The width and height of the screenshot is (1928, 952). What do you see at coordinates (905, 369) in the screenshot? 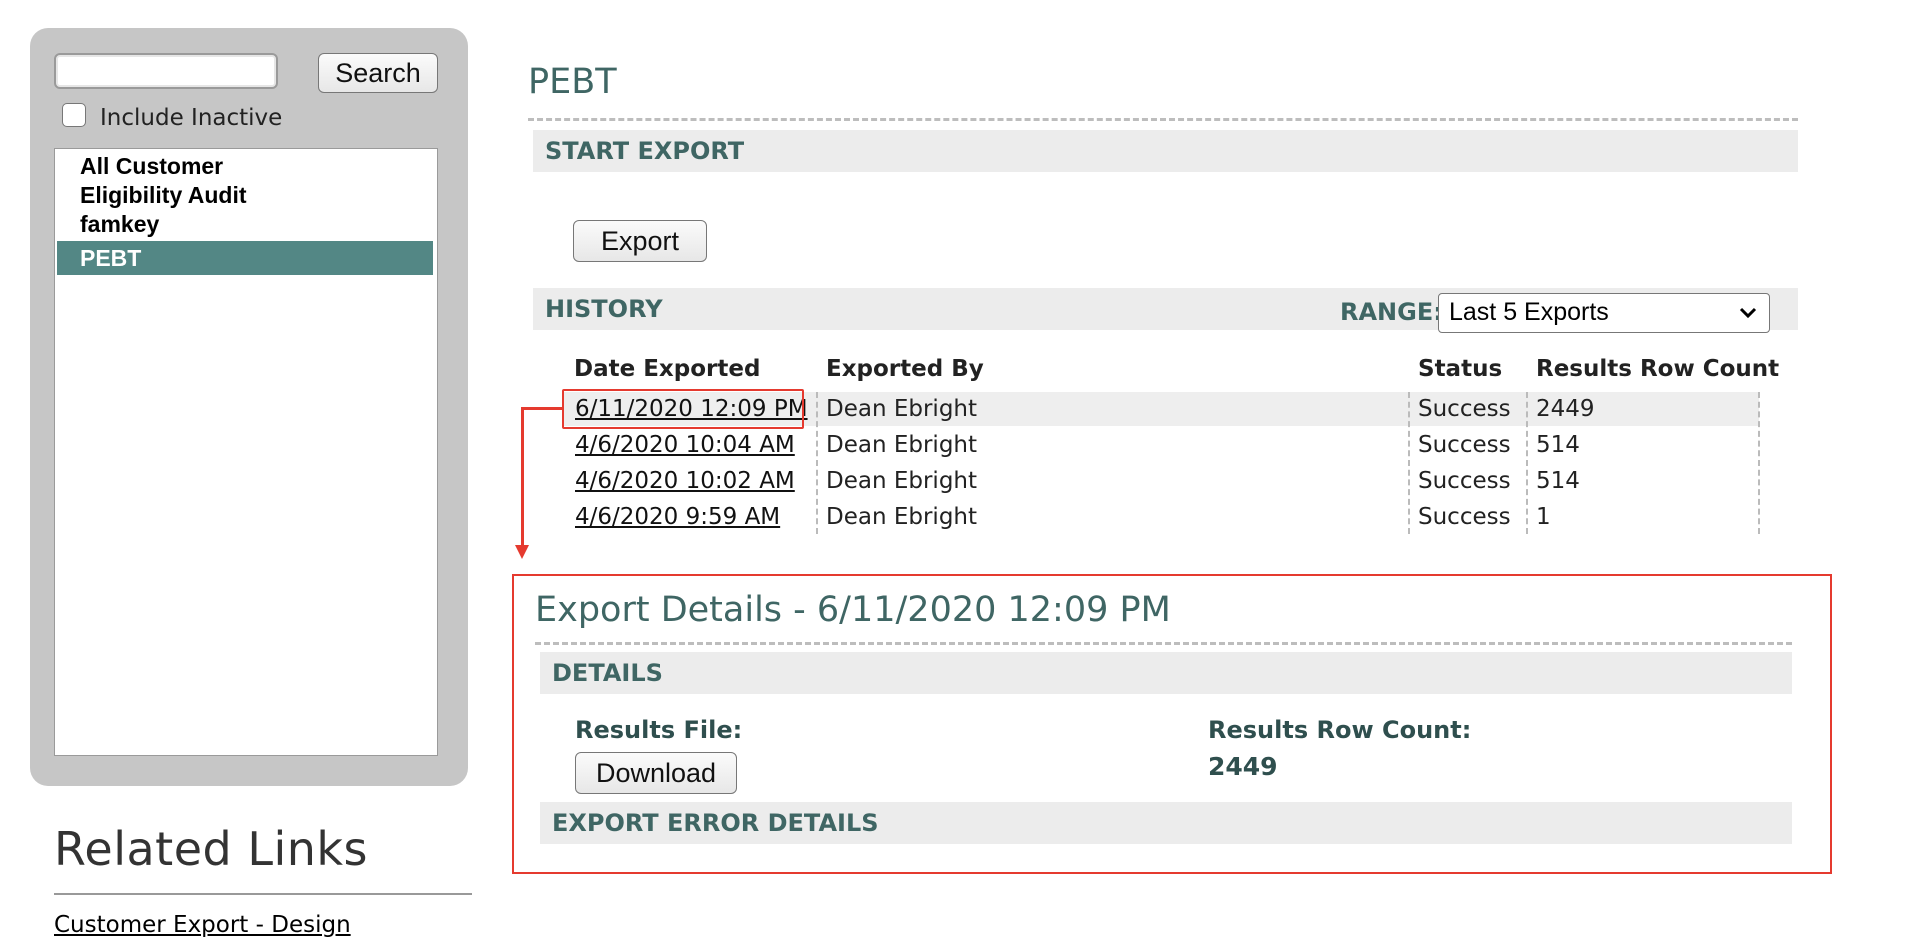
I see `column-header-exported-by: Exported By` at bounding box center [905, 369].